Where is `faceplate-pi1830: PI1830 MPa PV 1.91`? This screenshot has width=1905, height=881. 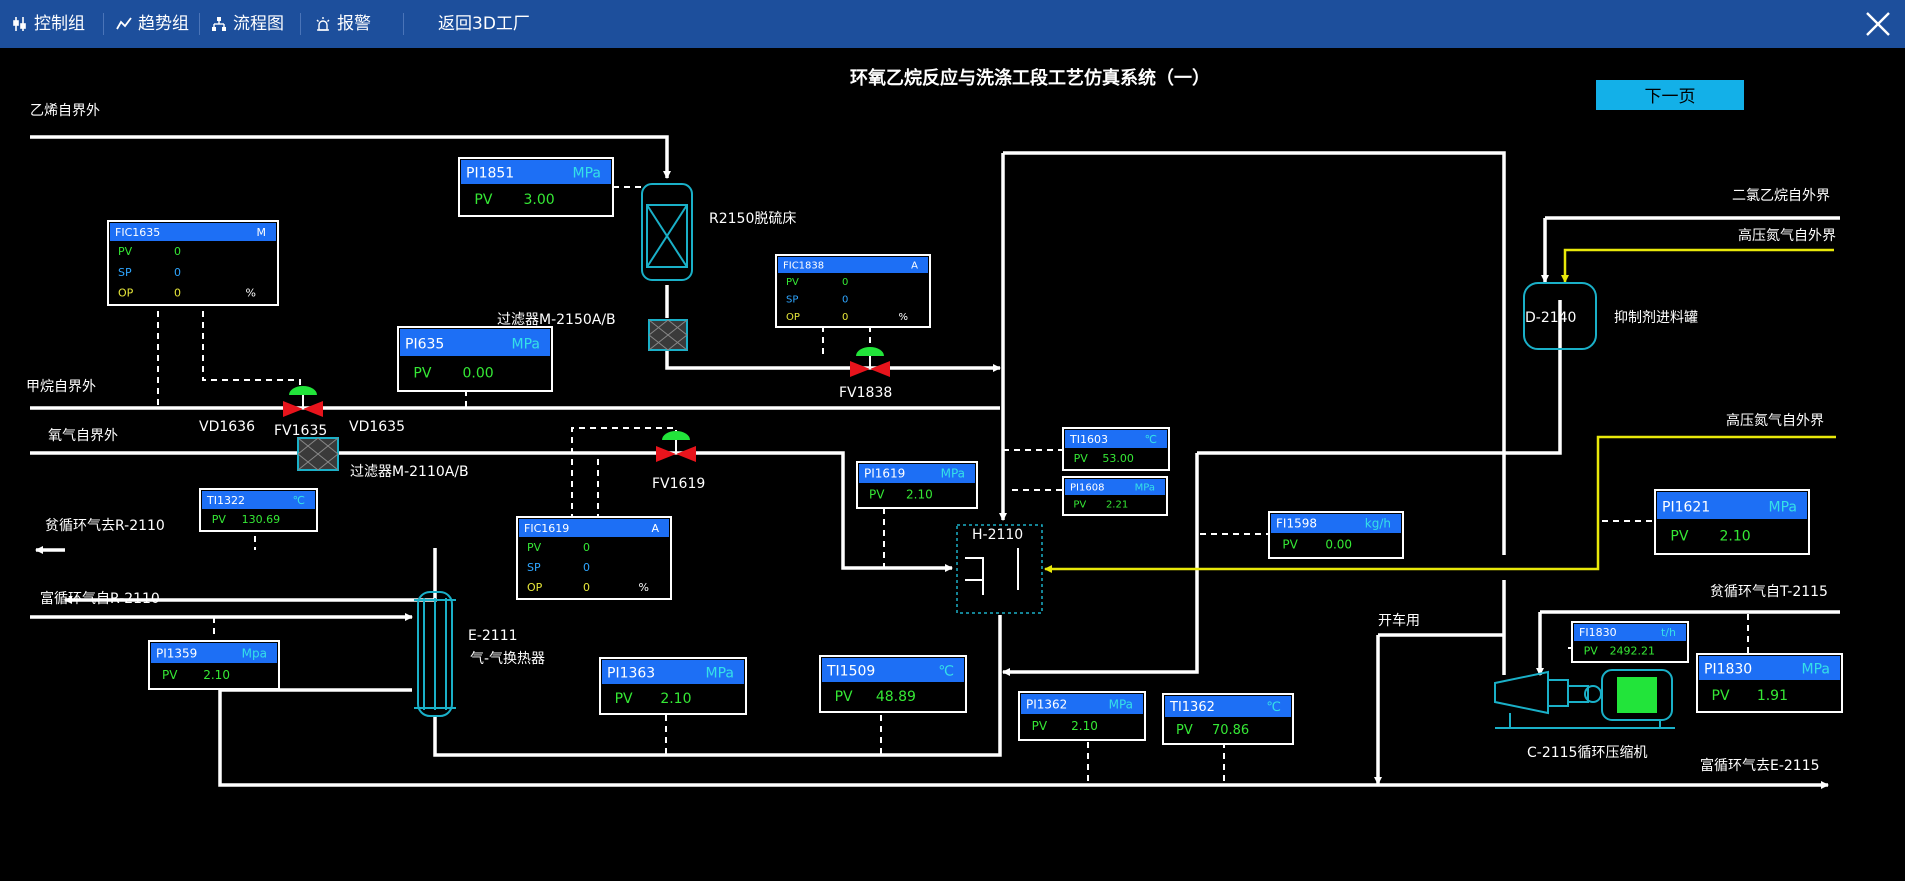
faceplate-pi1830: PI1830 MPa PV 1.91 is located at coordinates (1769, 683).